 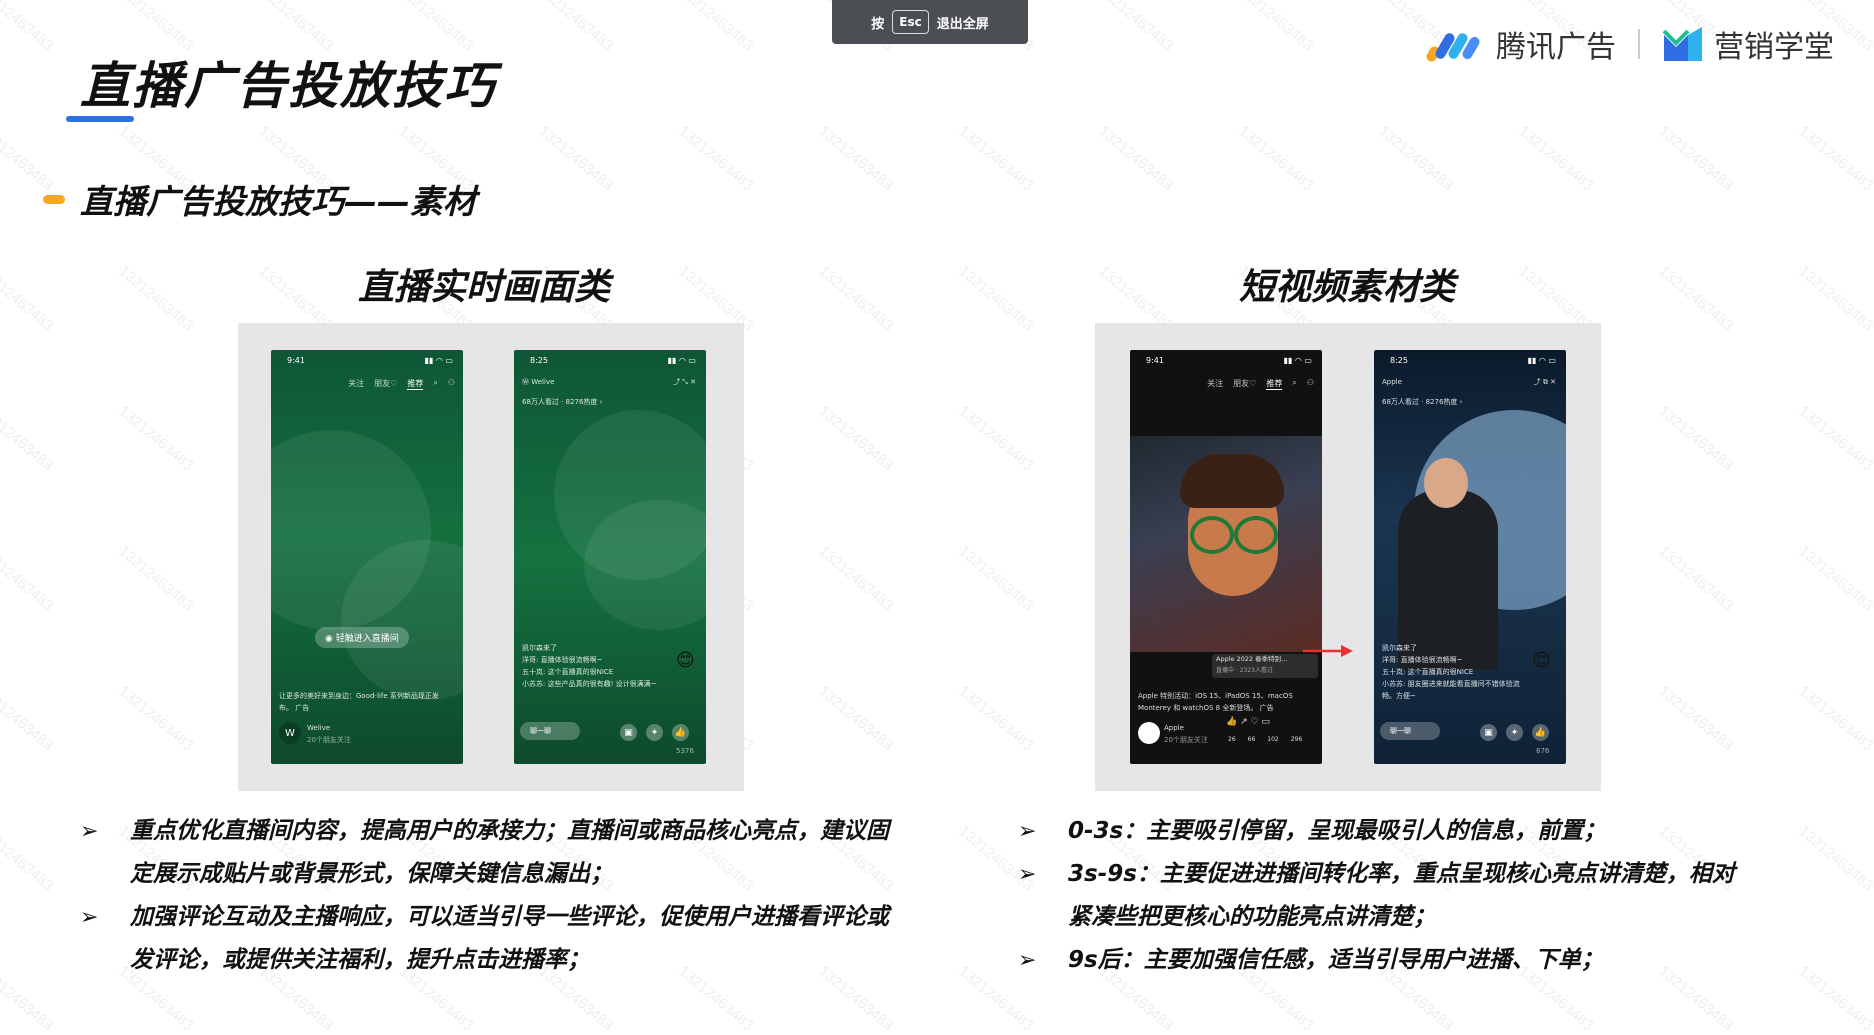 I want to click on live-card-sub: 直播中 · 2323人看过, so click(x=1244, y=670).